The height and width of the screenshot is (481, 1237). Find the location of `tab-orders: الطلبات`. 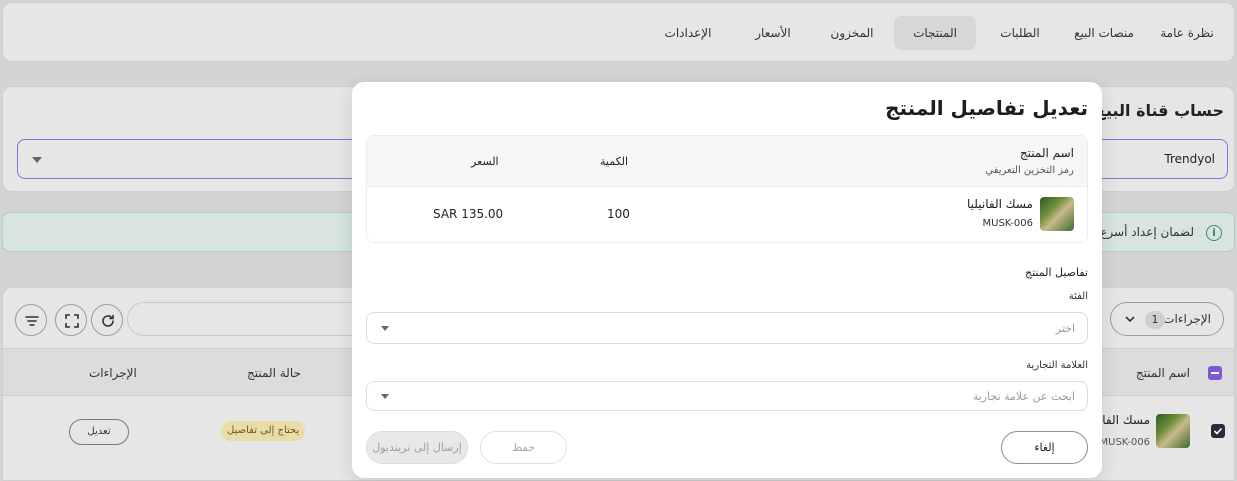

tab-orders: الطلبات is located at coordinates (1020, 33).